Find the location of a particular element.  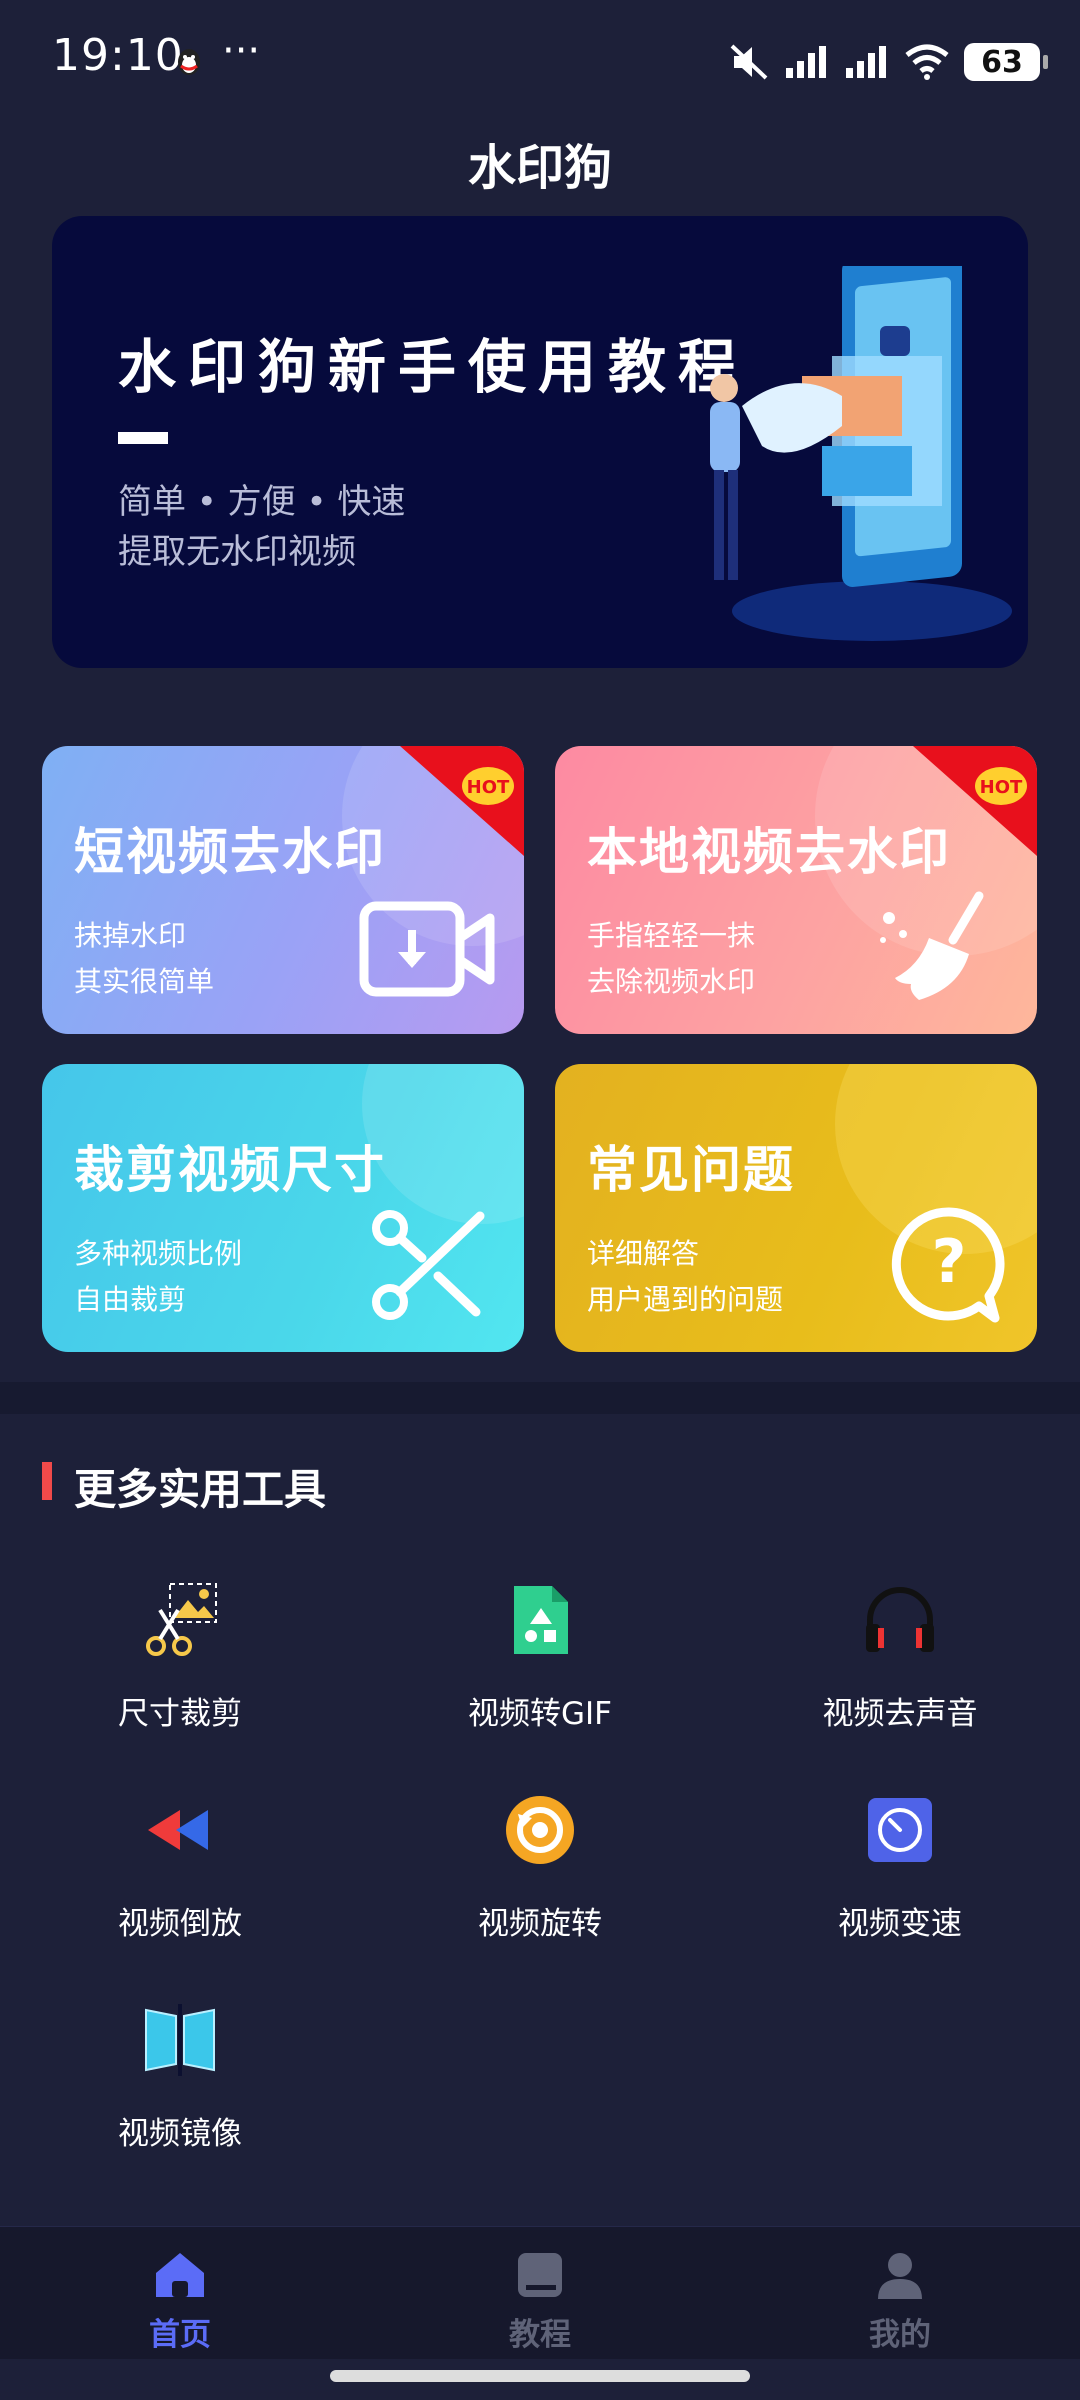

rewind-icon is located at coordinates (178, 1830).